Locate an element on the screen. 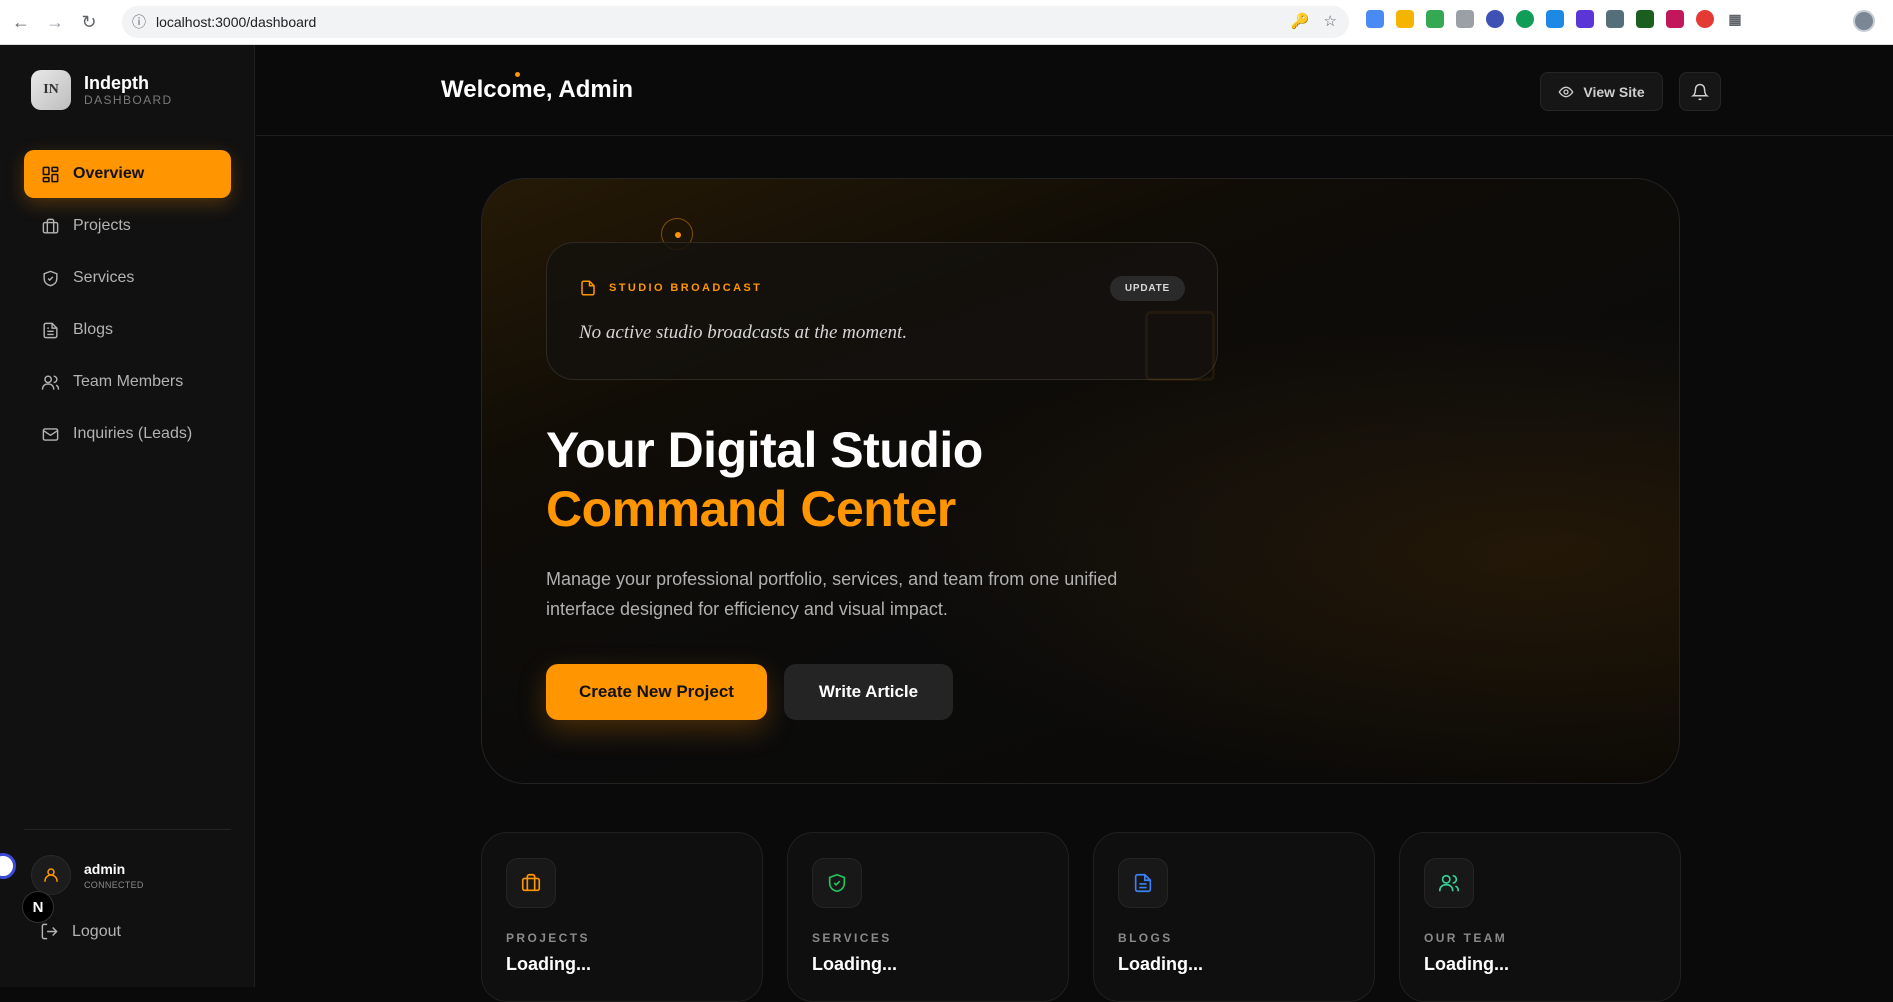  user-icon is located at coordinates (51, 875).